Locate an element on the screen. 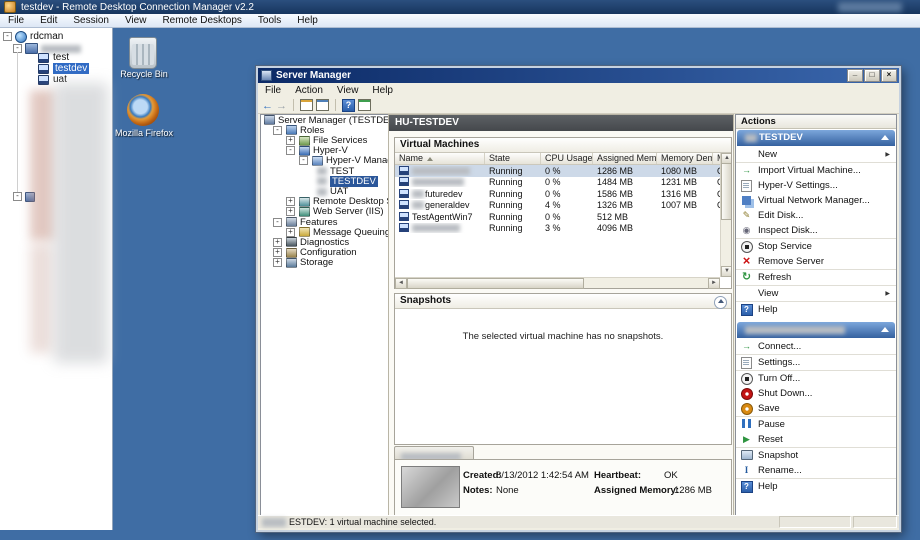 The width and height of the screenshot is (920, 540). vm-horizontal-scrollbar is located at coordinates (557, 283).